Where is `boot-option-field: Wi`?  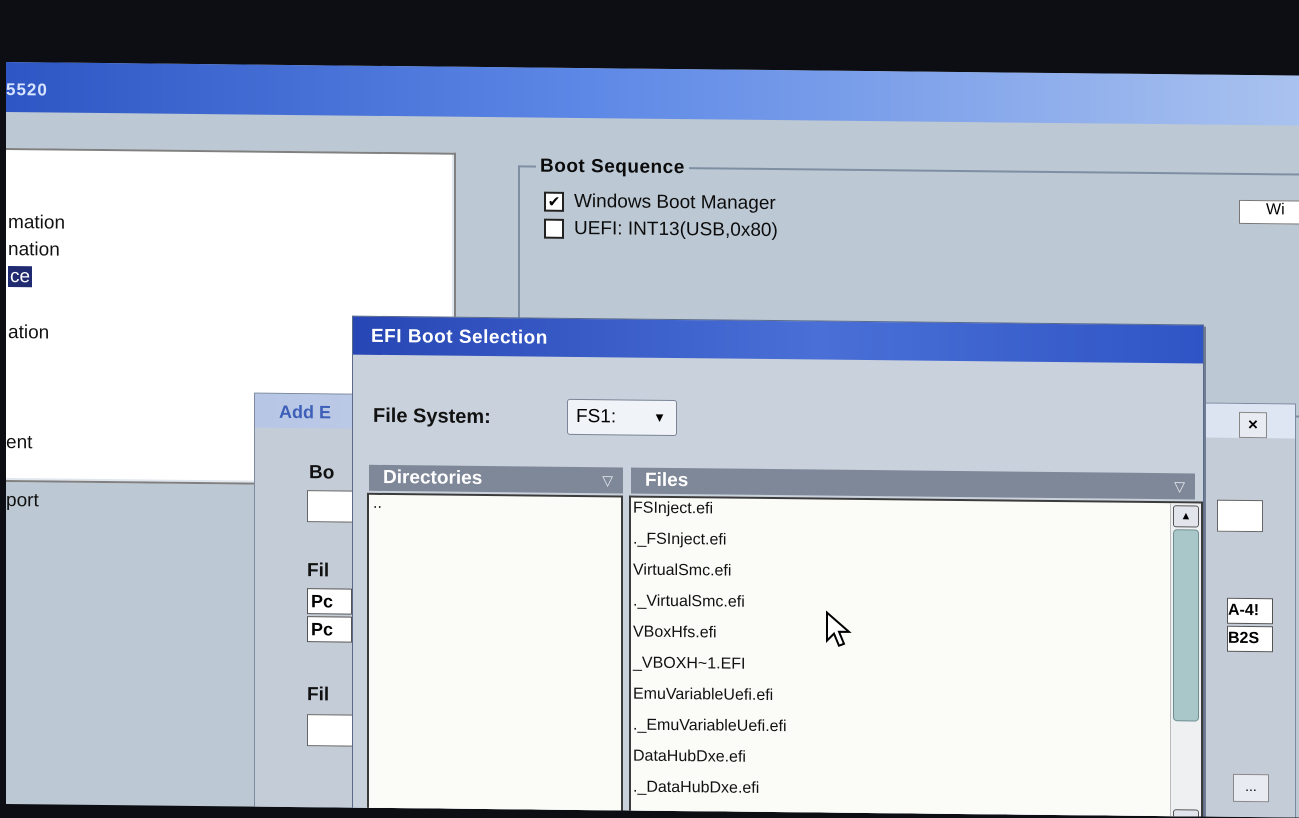
boot-option-field: Wi is located at coordinates (1269, 212).